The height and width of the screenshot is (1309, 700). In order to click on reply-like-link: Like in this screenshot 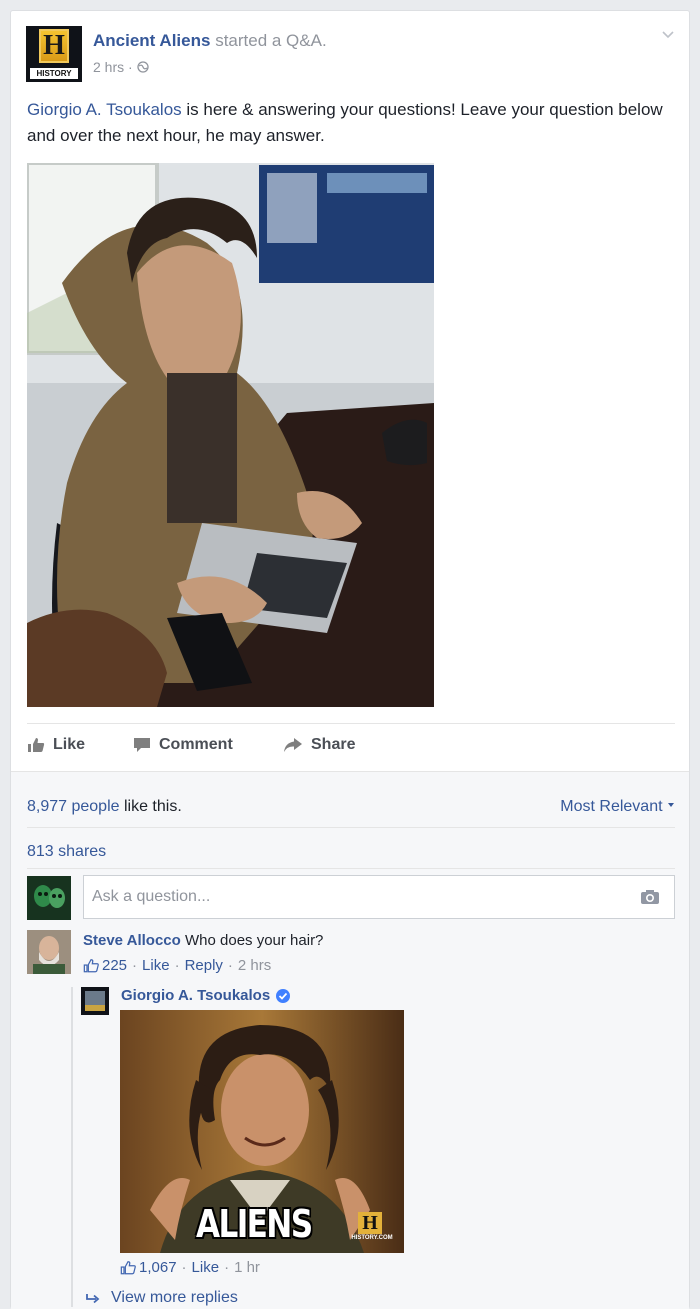, I will do `click(206, 1267)`.